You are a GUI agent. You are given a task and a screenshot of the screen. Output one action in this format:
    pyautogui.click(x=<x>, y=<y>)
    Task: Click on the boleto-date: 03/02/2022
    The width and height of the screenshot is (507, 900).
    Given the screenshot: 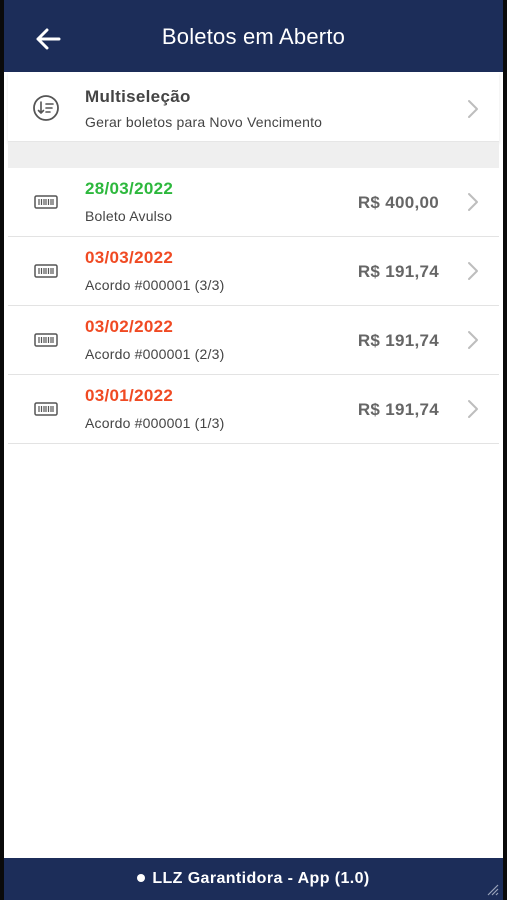 What is the action you would take?
    pyautogui.click(x=129, y=326)
    